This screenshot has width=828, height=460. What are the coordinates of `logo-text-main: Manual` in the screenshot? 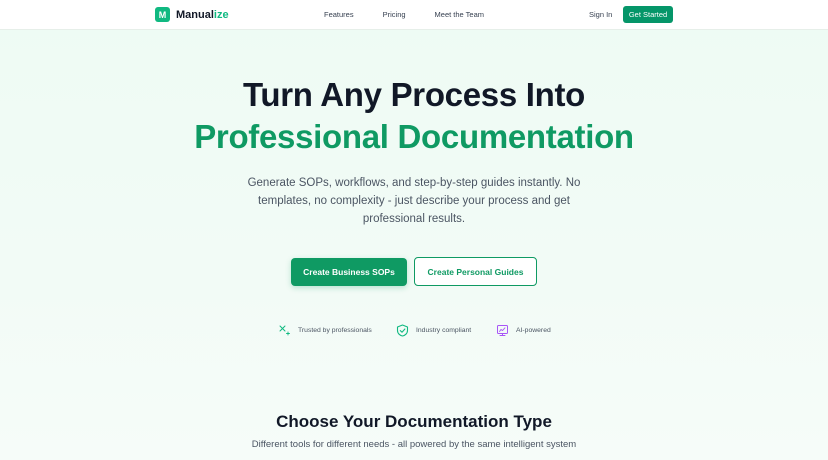 It's located at (195, 14).